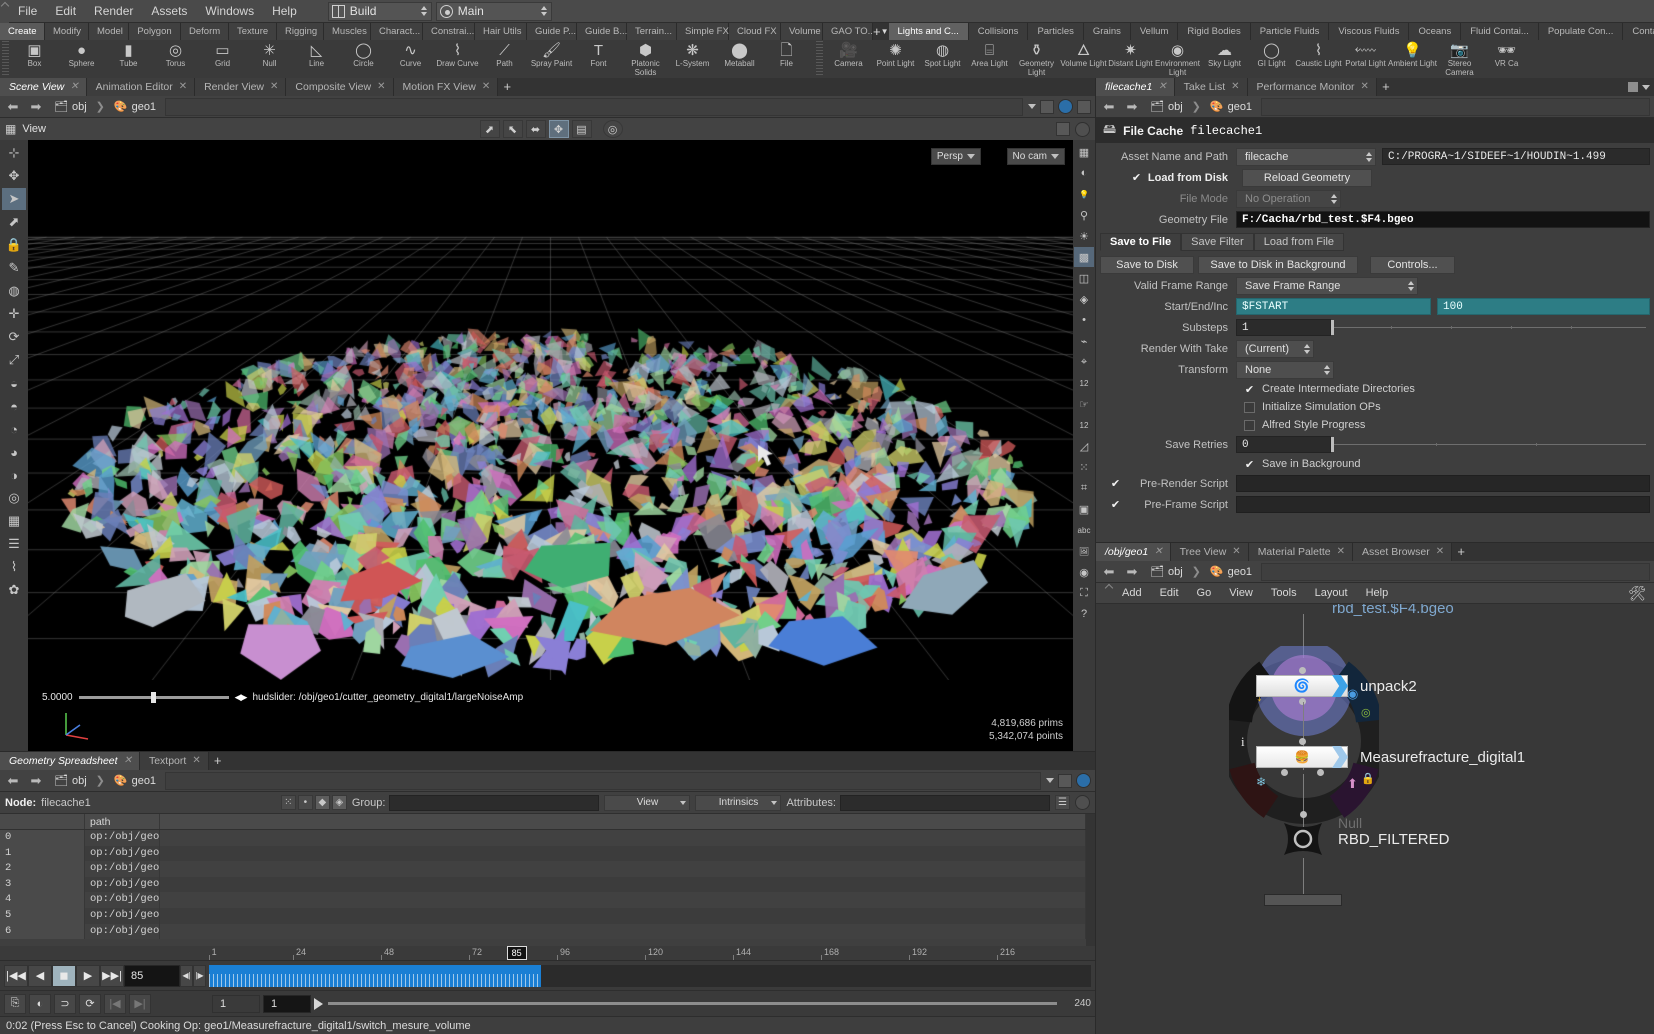 The width and height of the screenshot is (1654, 1034). What do you see at coordinates (14, 521) in the screenshot?
I see `uv-tool-icon: ▦` at bounding box center [14, 521].